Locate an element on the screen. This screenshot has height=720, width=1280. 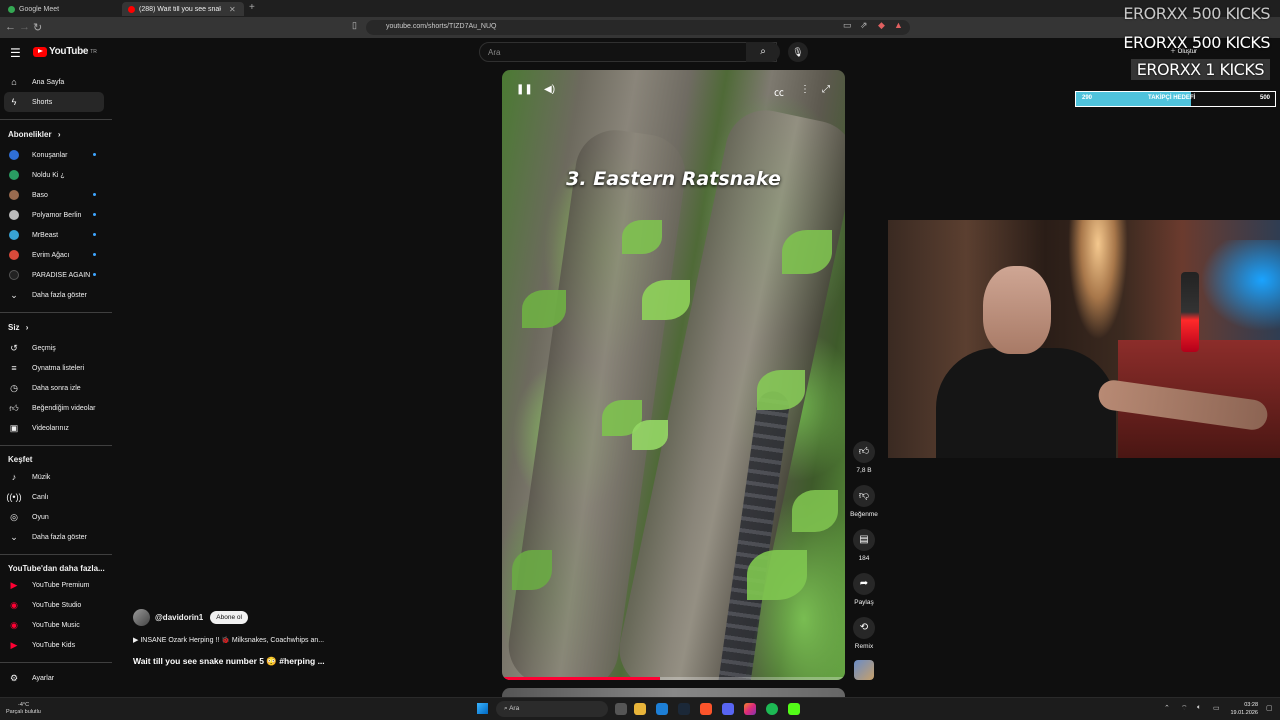
sidebar-item-subscription: MrBeast is located at coordinates (54, 235).